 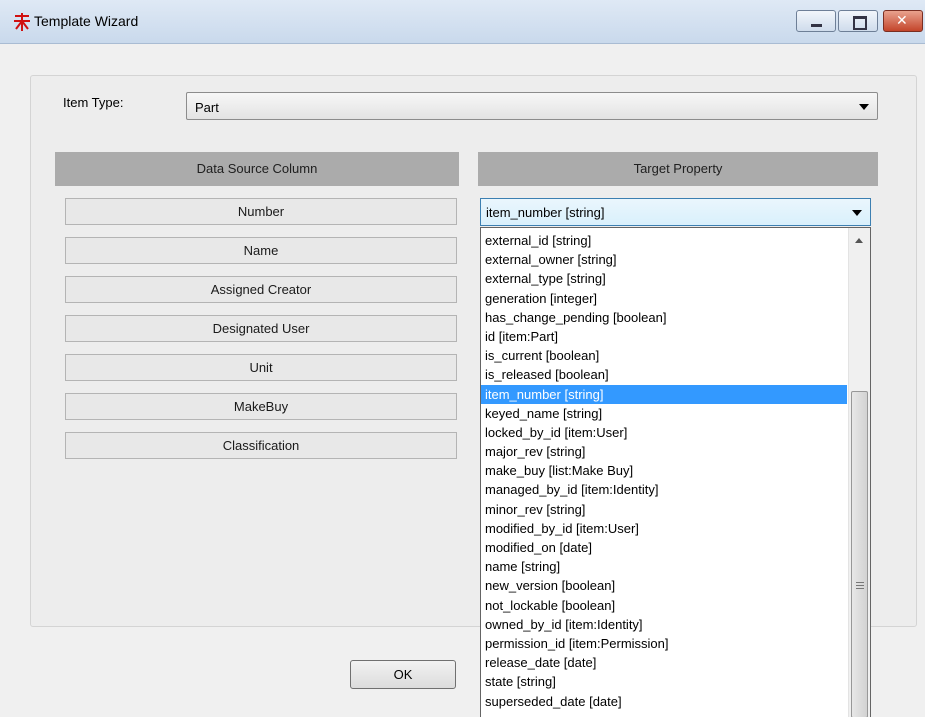 I want to click on source-column-classification: Classification, so click(x=261, y=445).